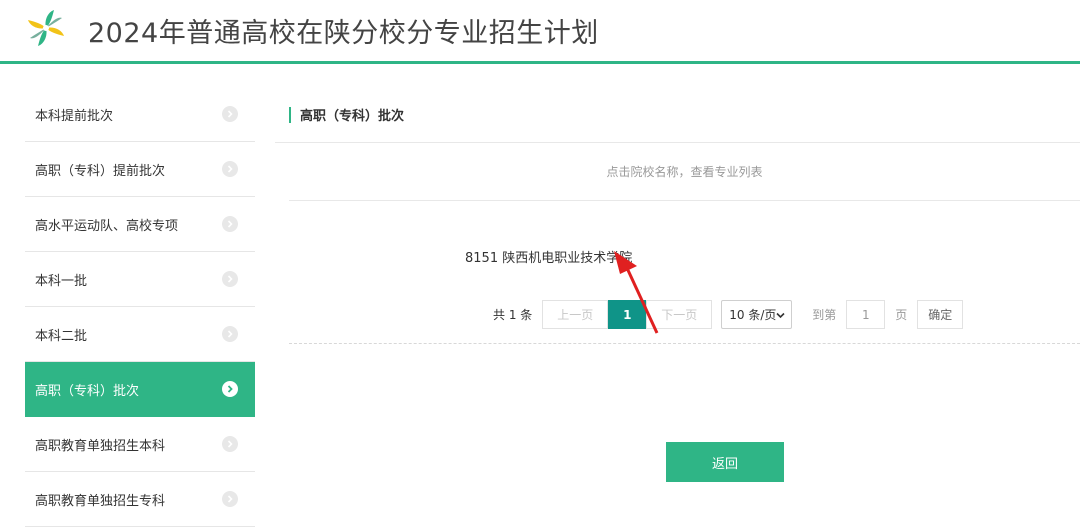  I want to click on sidebar-item-label: 本科二批, so click(61, 336).